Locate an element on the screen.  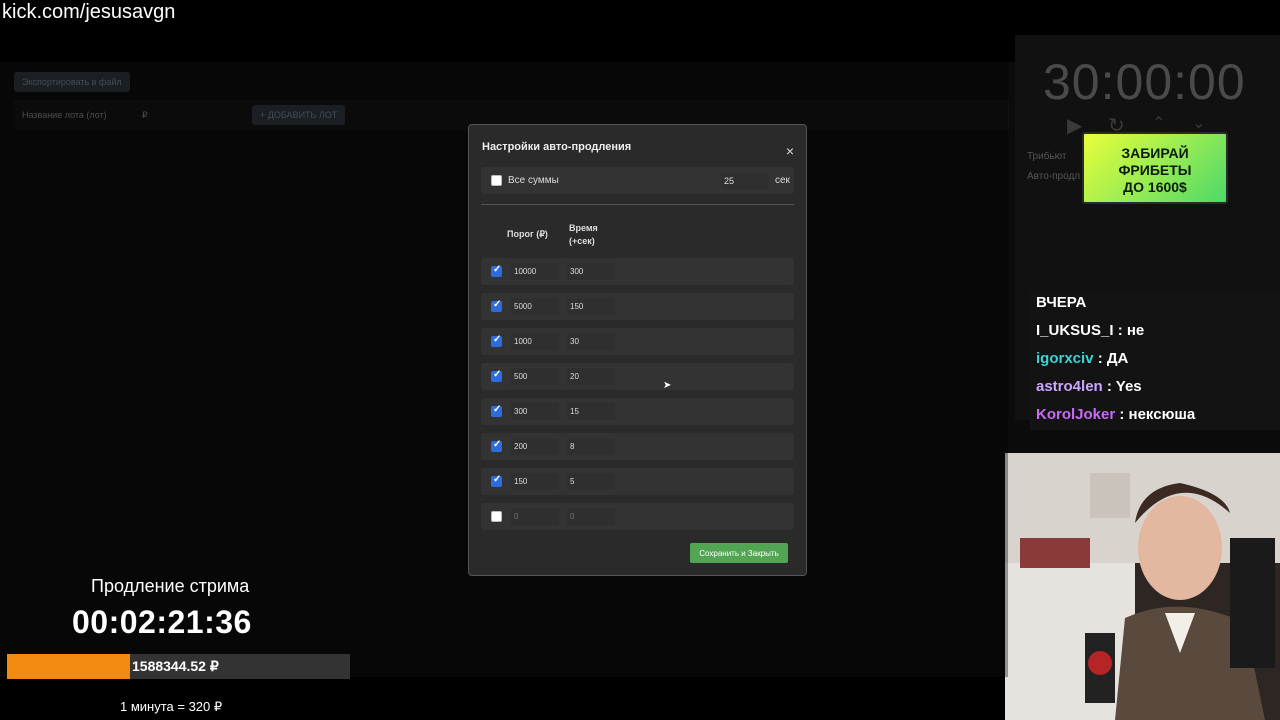
play-icon: ▶ is located at coordinates (1074, 125).